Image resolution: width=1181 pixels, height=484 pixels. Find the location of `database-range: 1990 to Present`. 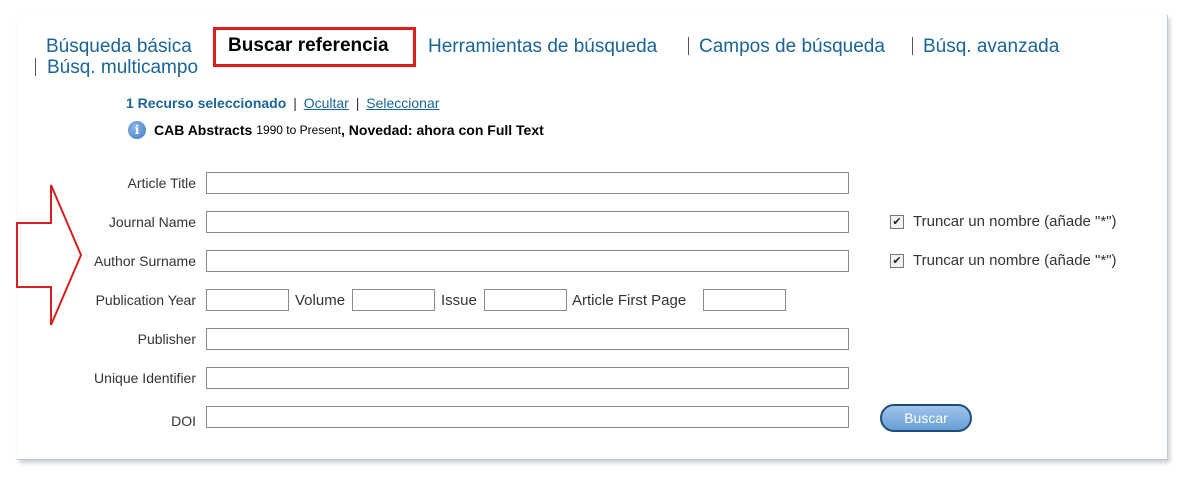

database-range: 1990 to Present is located at coordinates (299, 130).